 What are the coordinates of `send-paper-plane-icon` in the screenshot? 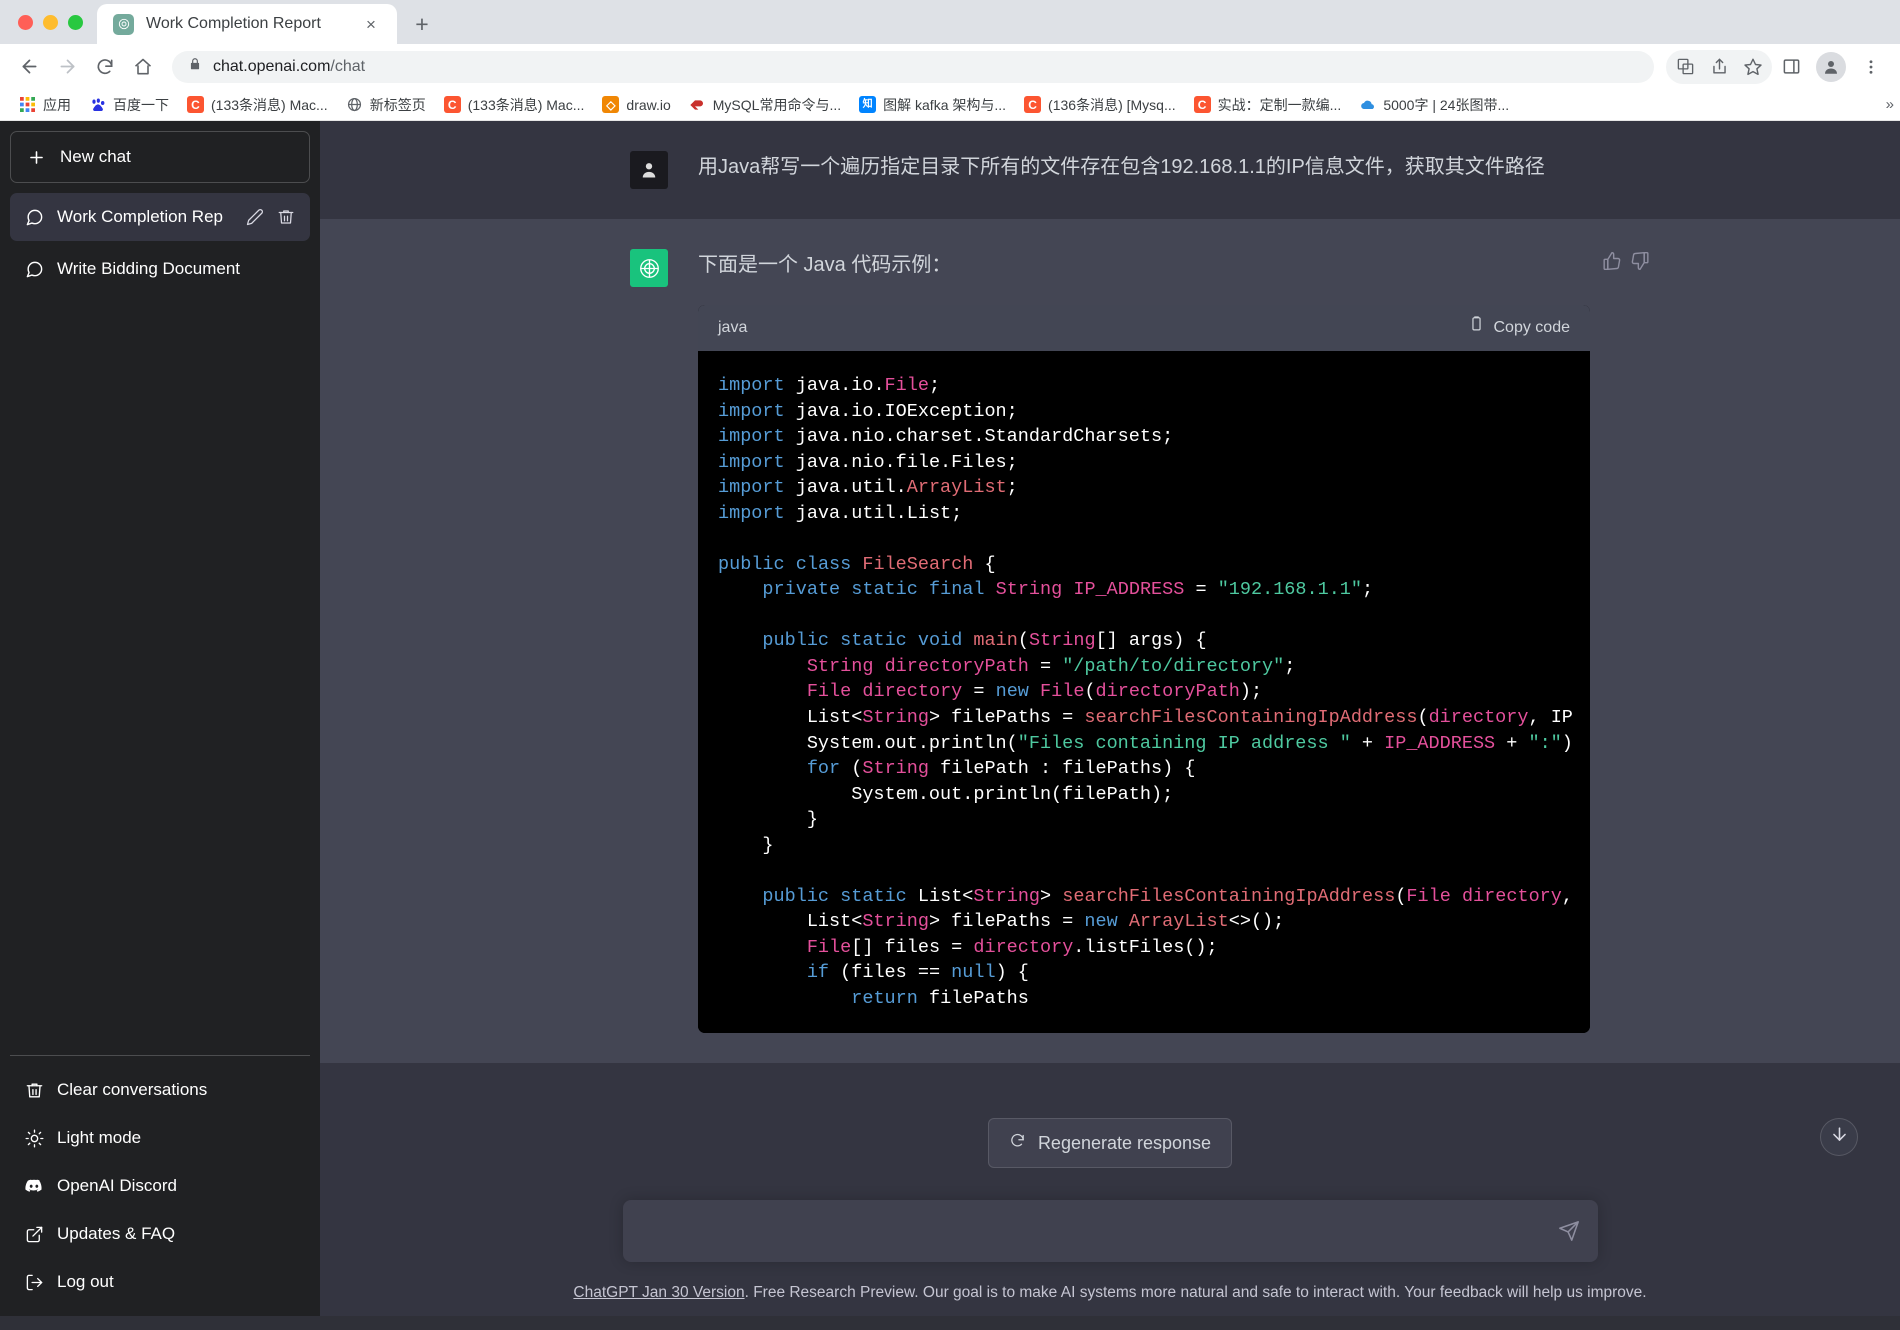 It's located at (1569, 1231).